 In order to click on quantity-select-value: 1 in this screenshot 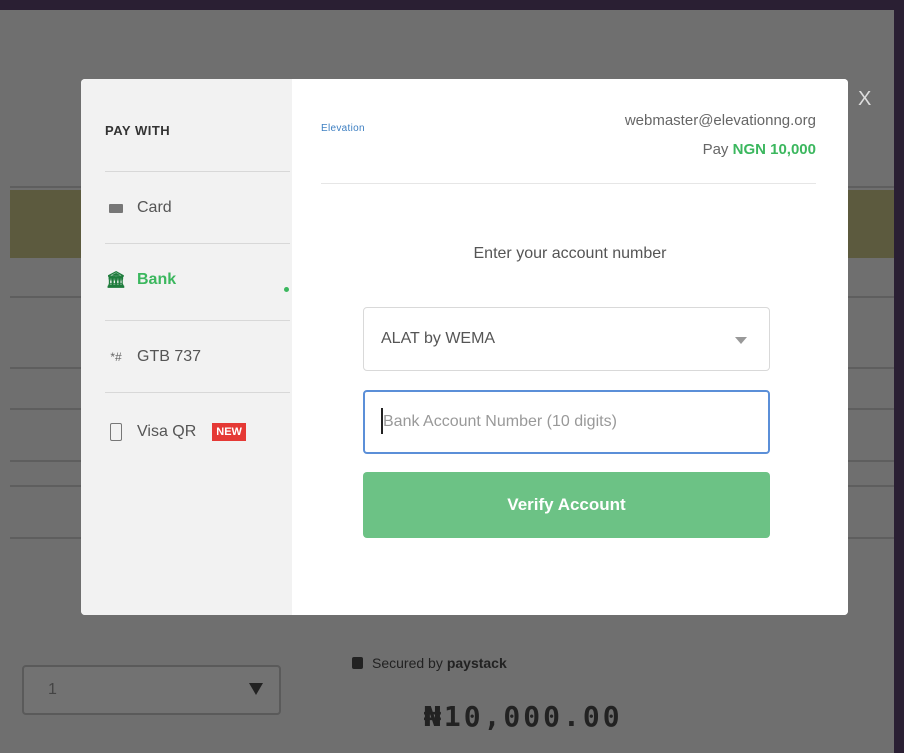, I will do `click(52, 689)`.